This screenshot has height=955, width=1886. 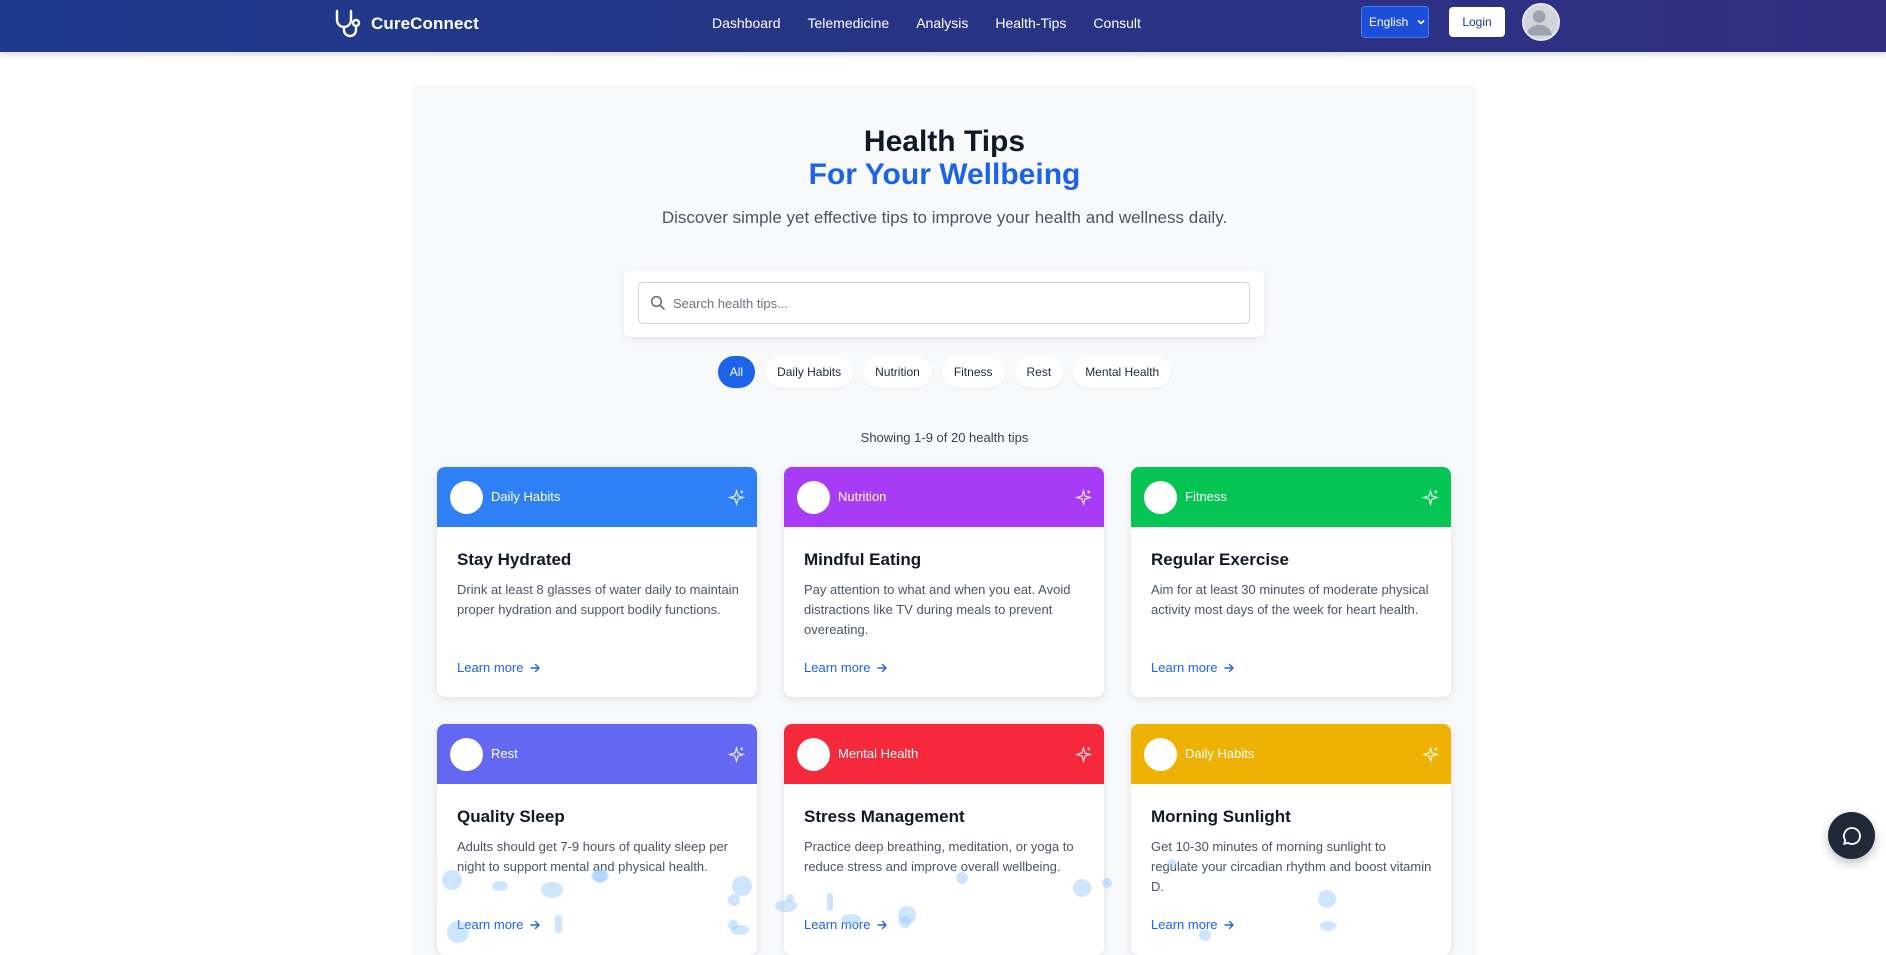 I want to click on search-icon, so click(x=657, y=302).